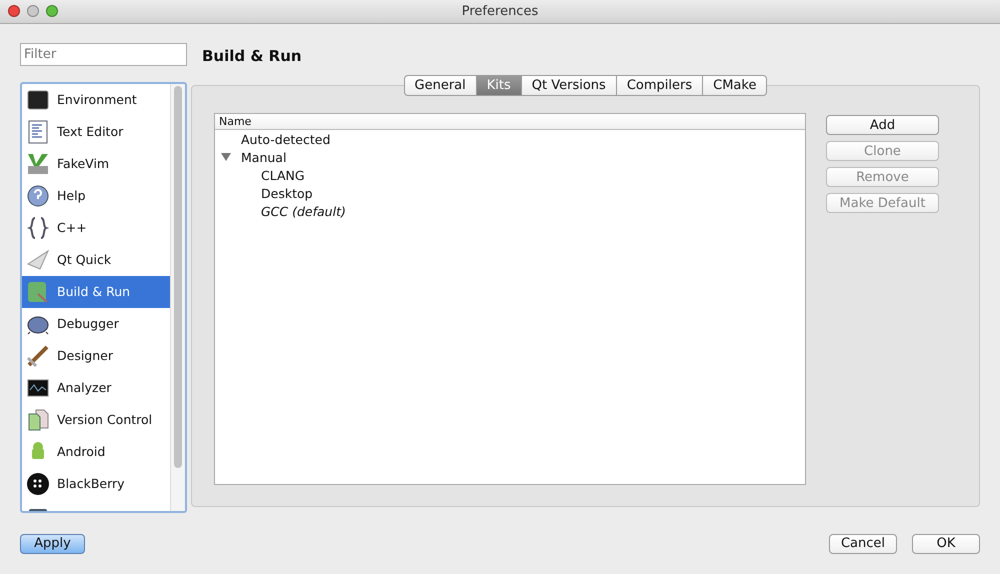 The height and width of the screenshot is (574, 1000). I want to click on sidebar-item: C++, so click(96, 228).